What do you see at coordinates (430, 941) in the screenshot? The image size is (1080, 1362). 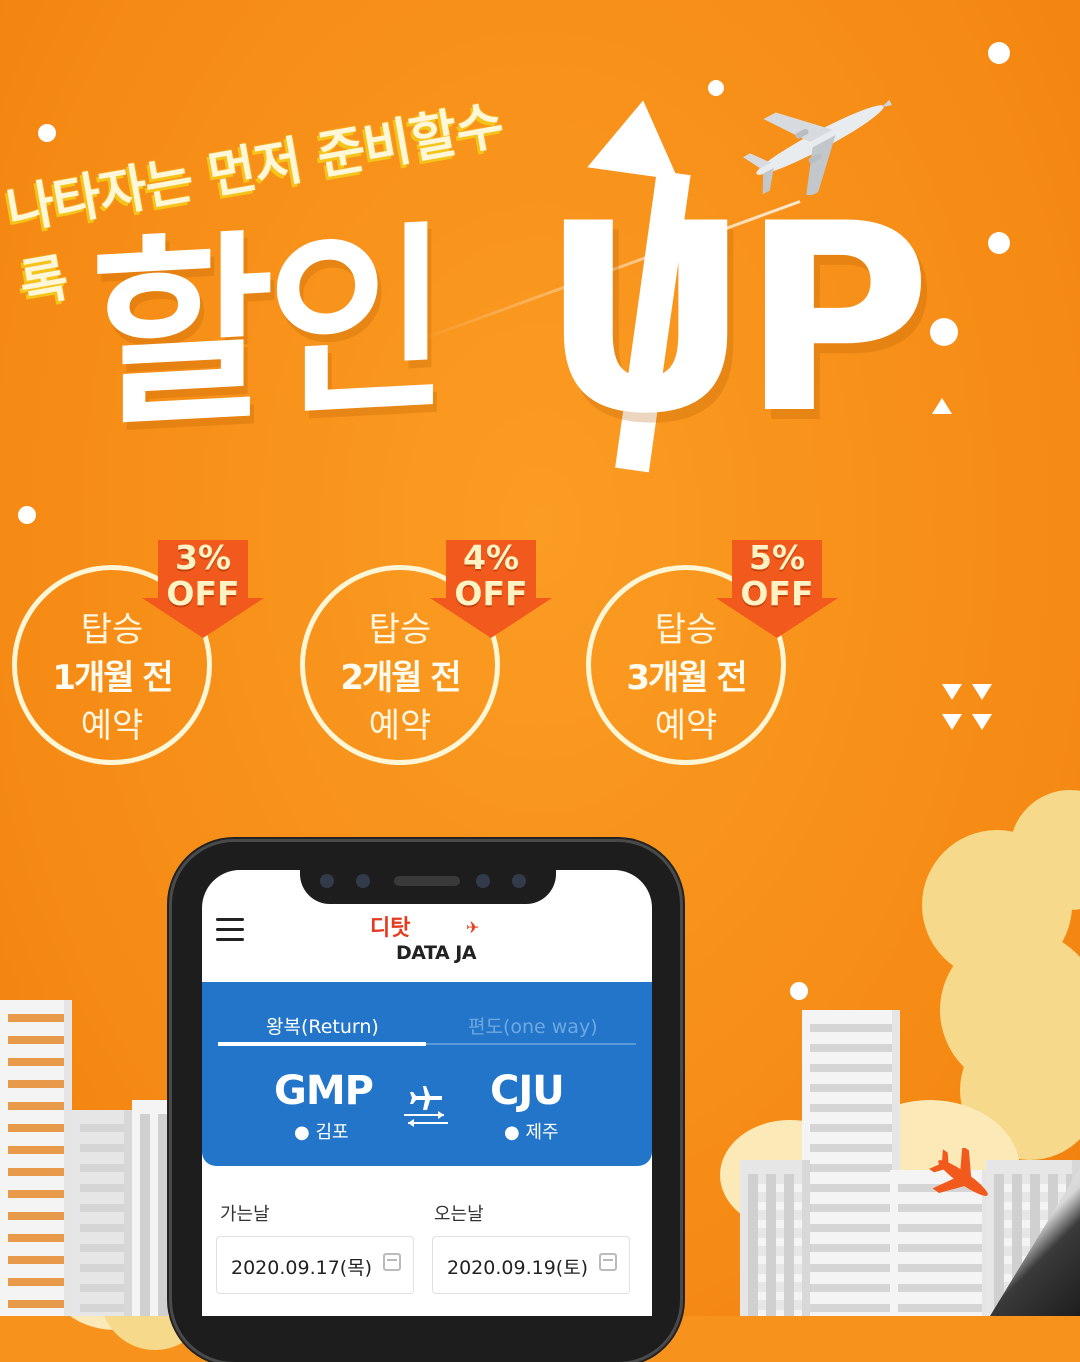 I see `app-logo: 디탓 DATA JA ✈` at bounding box center [430, 941].